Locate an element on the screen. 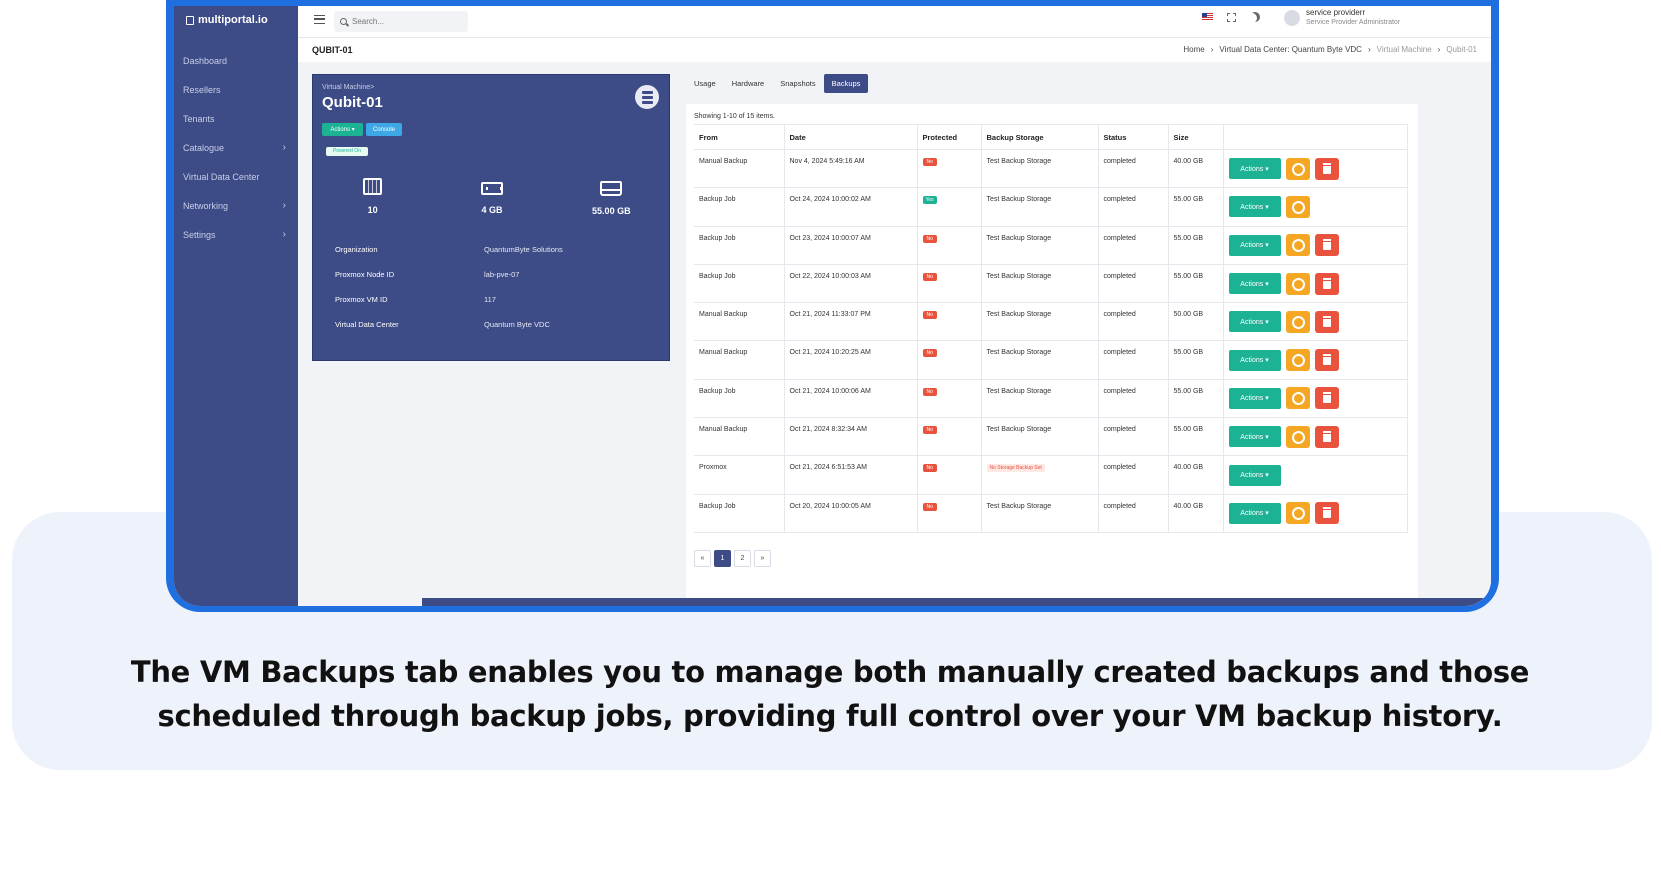 The image size is (1661, 891). cell-size: 40.00 GB is located at coordinates (1196, 513).